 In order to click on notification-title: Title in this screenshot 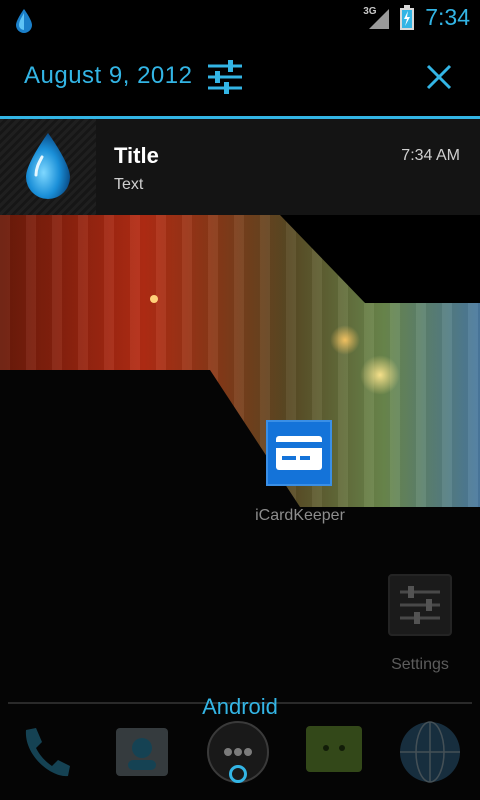, I will do `click(136, 155)`.